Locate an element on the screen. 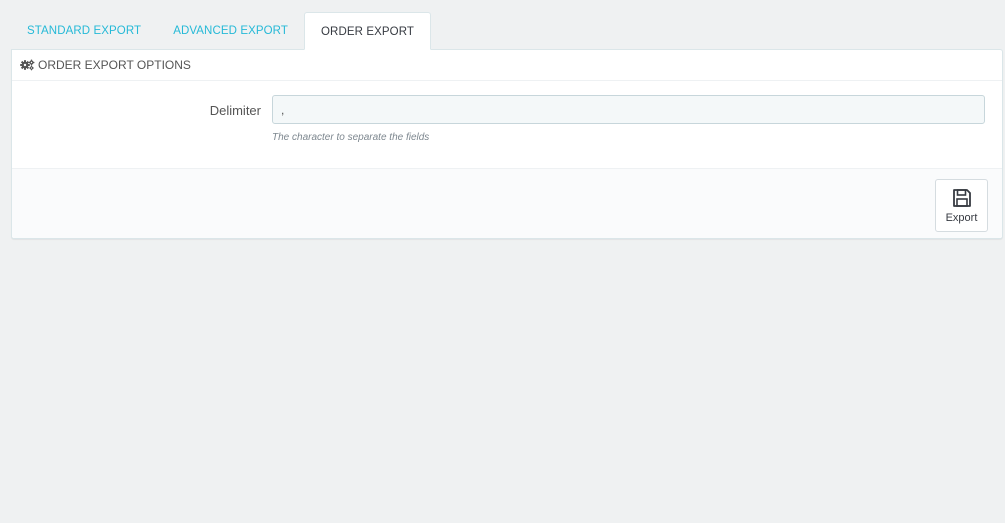 This screenshot has height=523, width=1005. delimiter-input is located at coordinates (628, 109).